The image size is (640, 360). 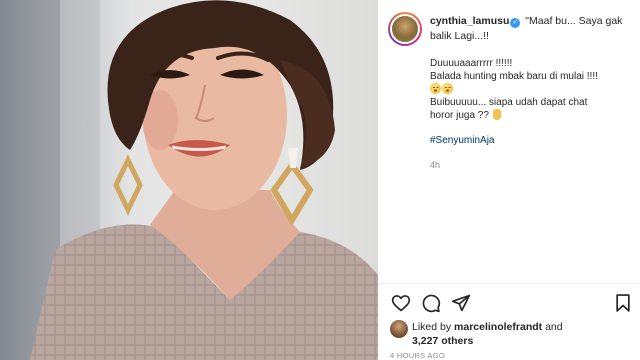 I want to click on paper-plane-icon, so click(x=461, y=303).